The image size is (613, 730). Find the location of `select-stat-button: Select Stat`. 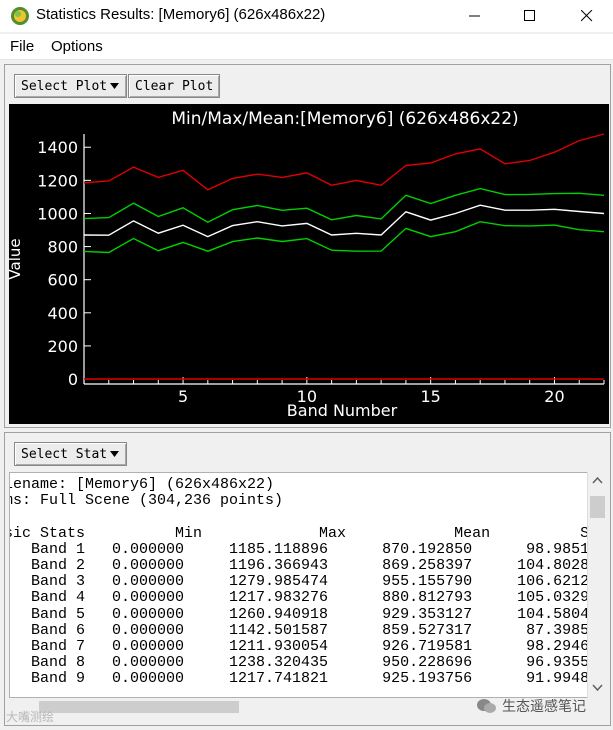

select-stat-button: Select Stat is located at coordinates (71, 454).